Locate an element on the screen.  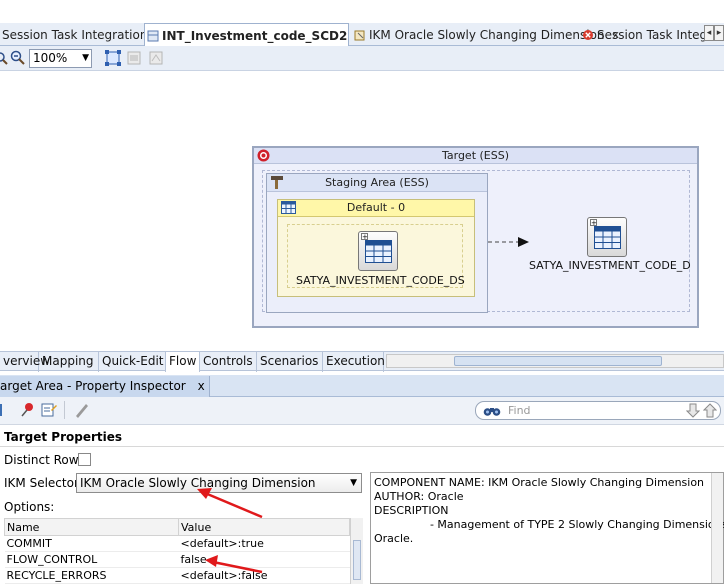
arrange-icon is located at coordinates (156, 59).